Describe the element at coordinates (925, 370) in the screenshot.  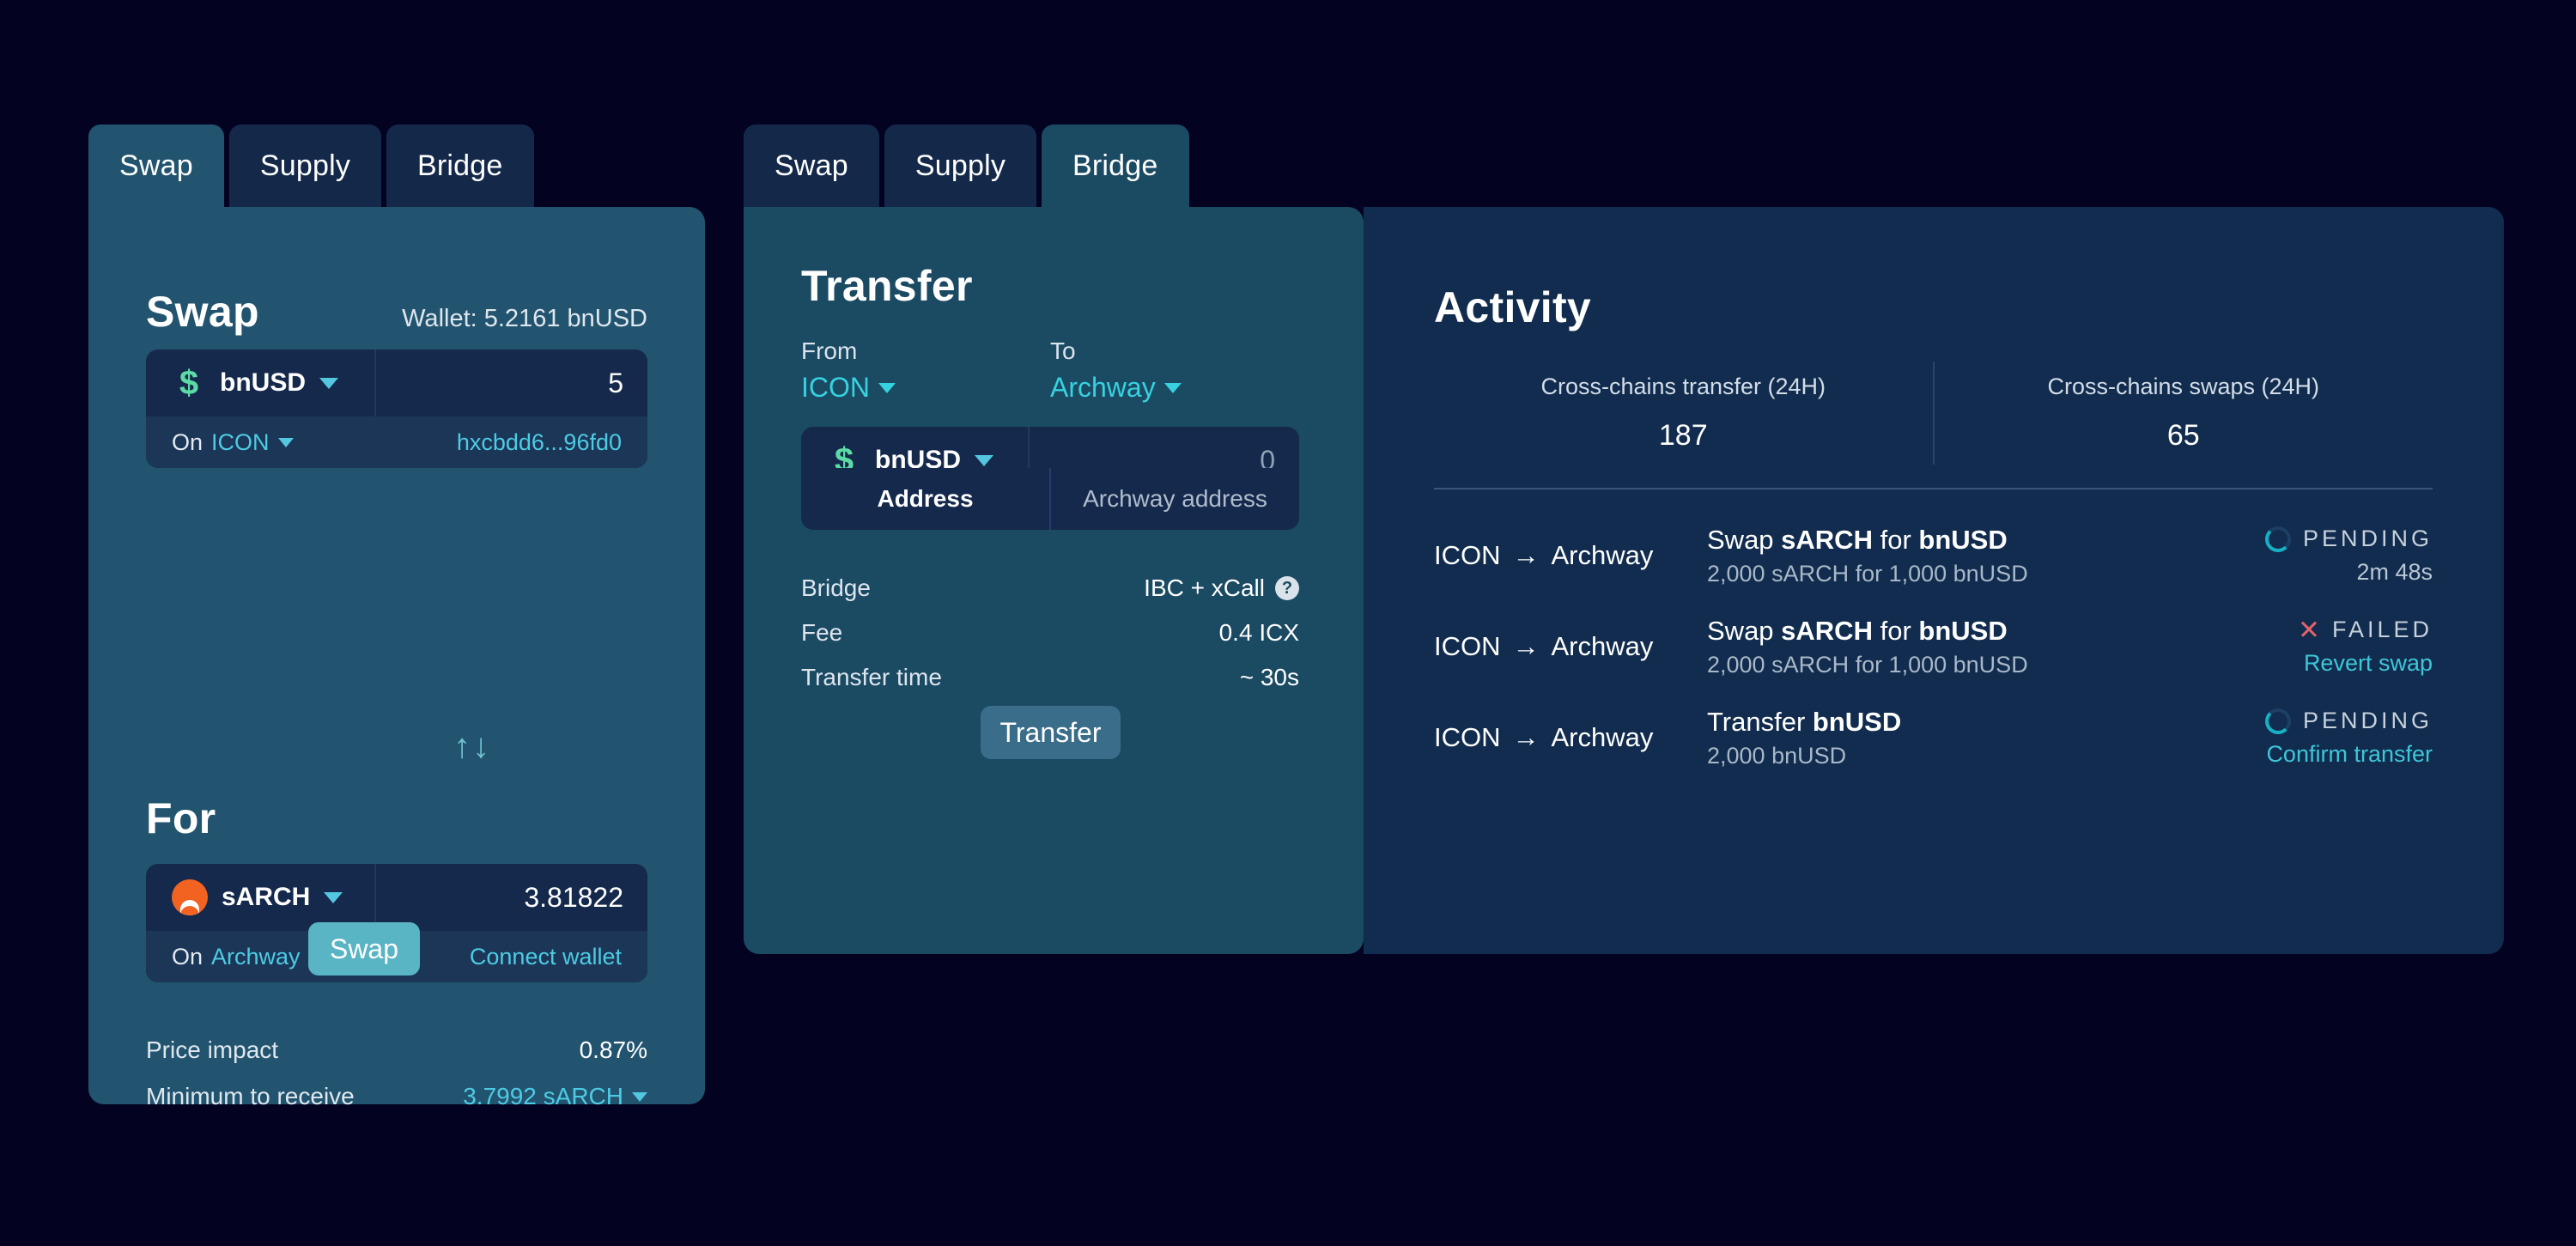
I see `bridge-from-col: From ICON` at that location.